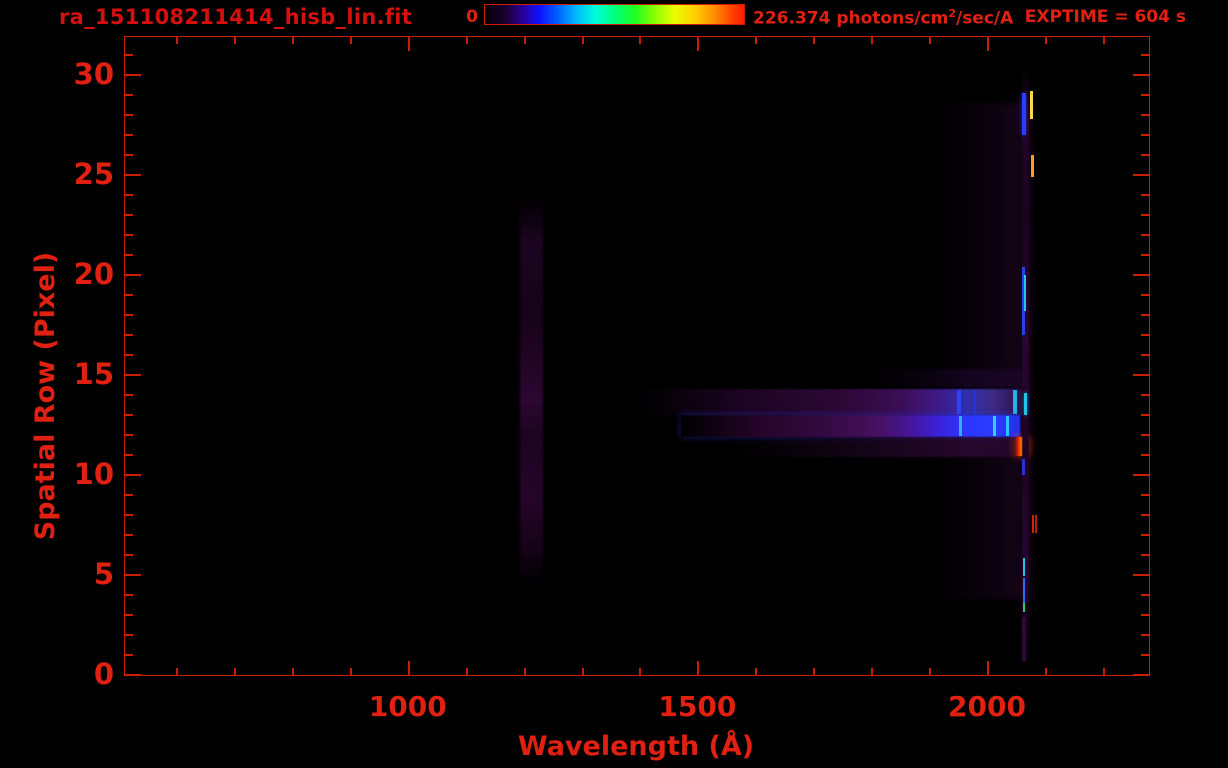 This screenshot has width=1228, height=768. What do you see at coordinates (944, 378) in the screenshot?
I see `streak-row15-faint` at bounding box center [944, 378].